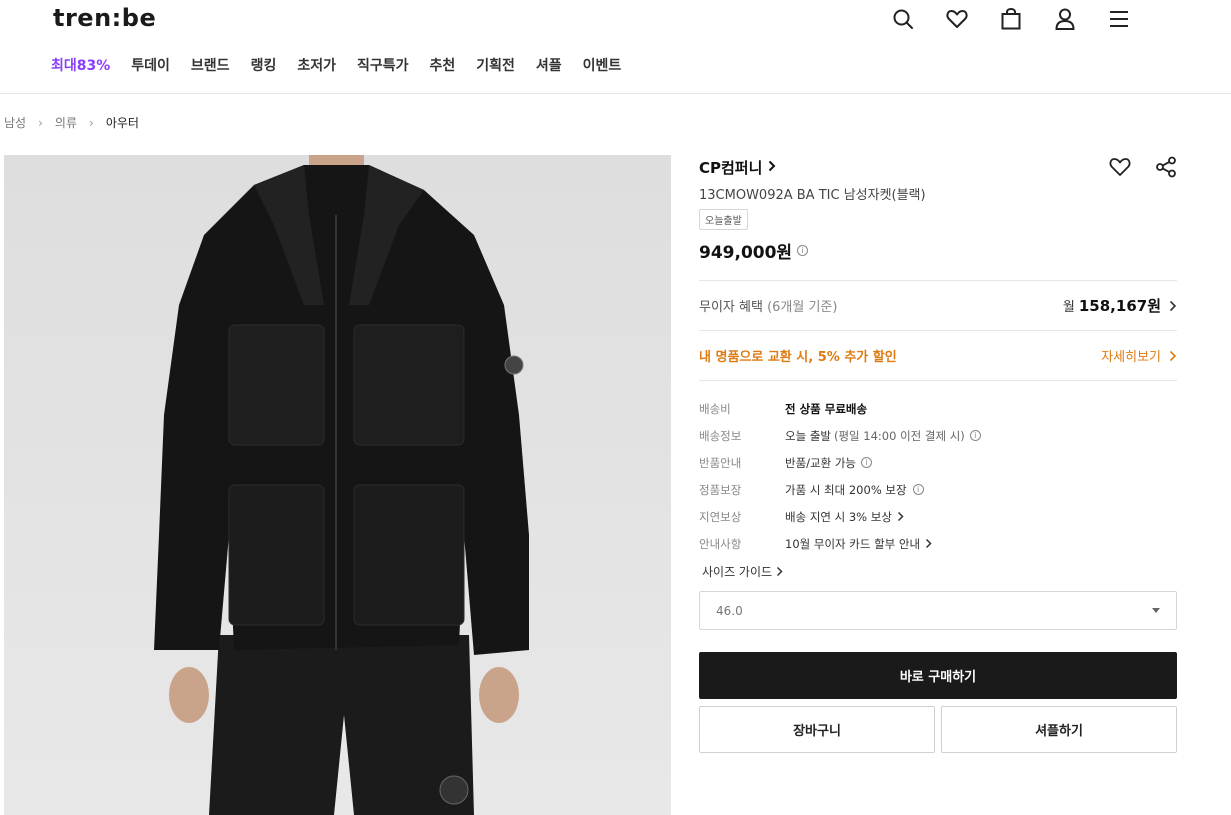 Image resolution: width=1231 pixels, height=815 pixels. I want to click on exchange-label: 내 명품으로 교환 시, 5% 추가 할인, so click(798, 357).